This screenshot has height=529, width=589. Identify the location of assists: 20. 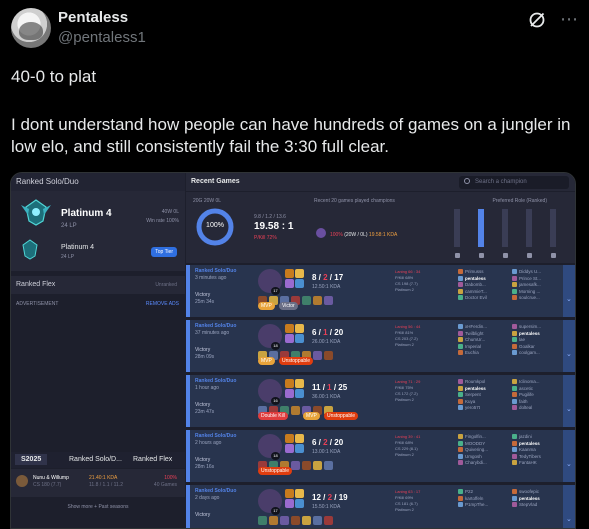
(339, 332).